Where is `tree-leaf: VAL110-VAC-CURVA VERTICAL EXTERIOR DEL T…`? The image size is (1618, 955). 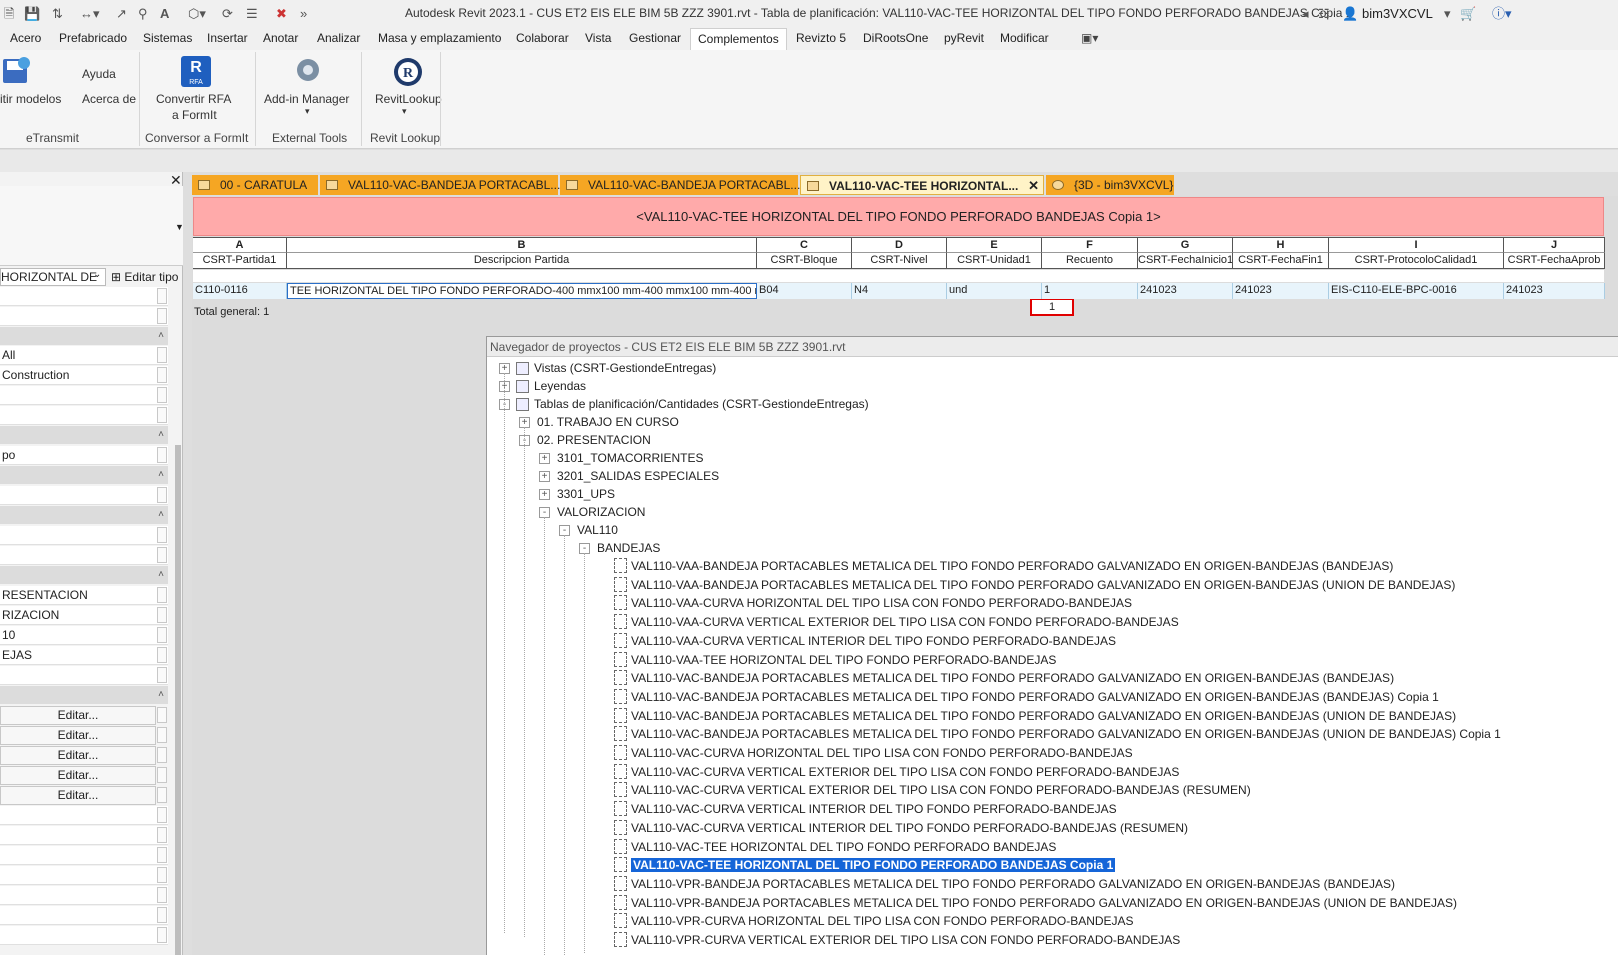 tree-leaf: VAL110-VAC-CURVA VERTICAL EXTERIOR DEL T… is located at coordinates (941, 790).